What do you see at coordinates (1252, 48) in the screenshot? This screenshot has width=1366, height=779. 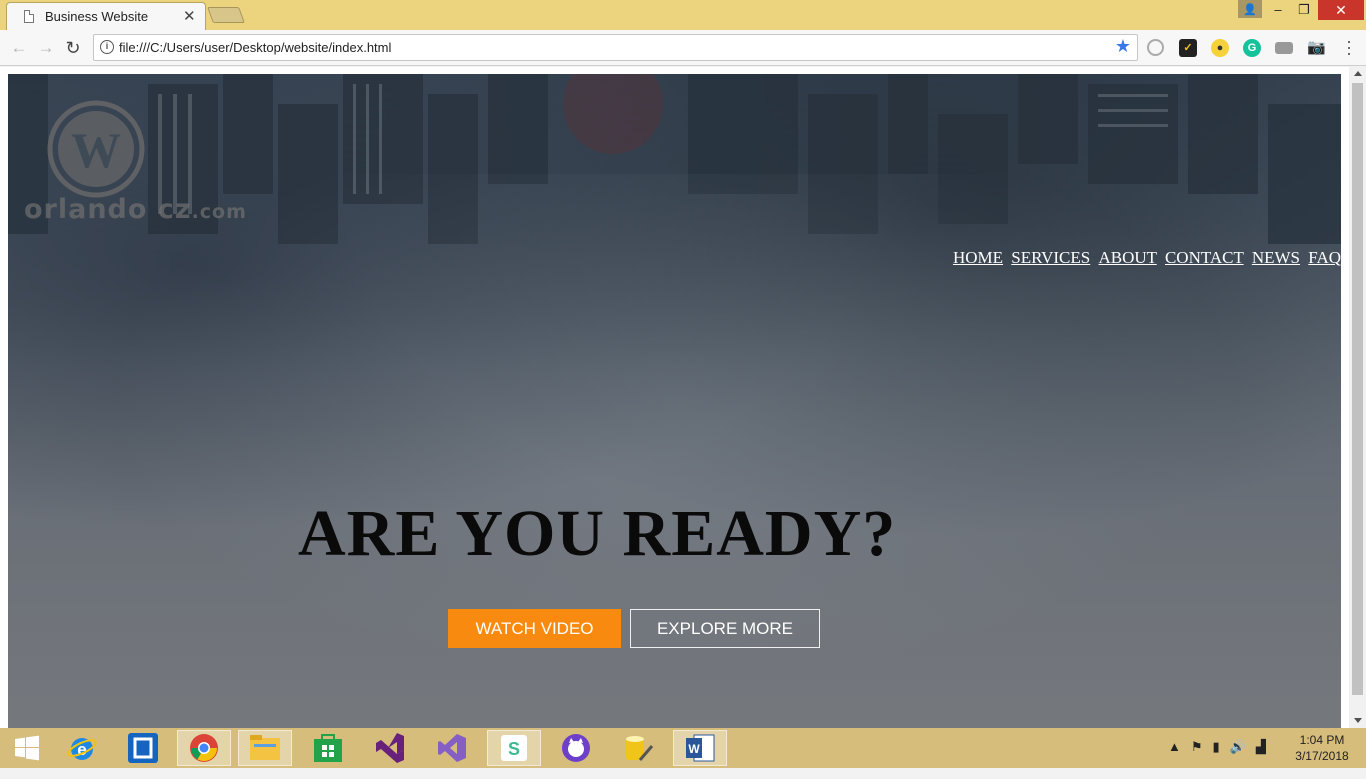 I see `grammarly-icon: G` at bounding box center [1252, 48].